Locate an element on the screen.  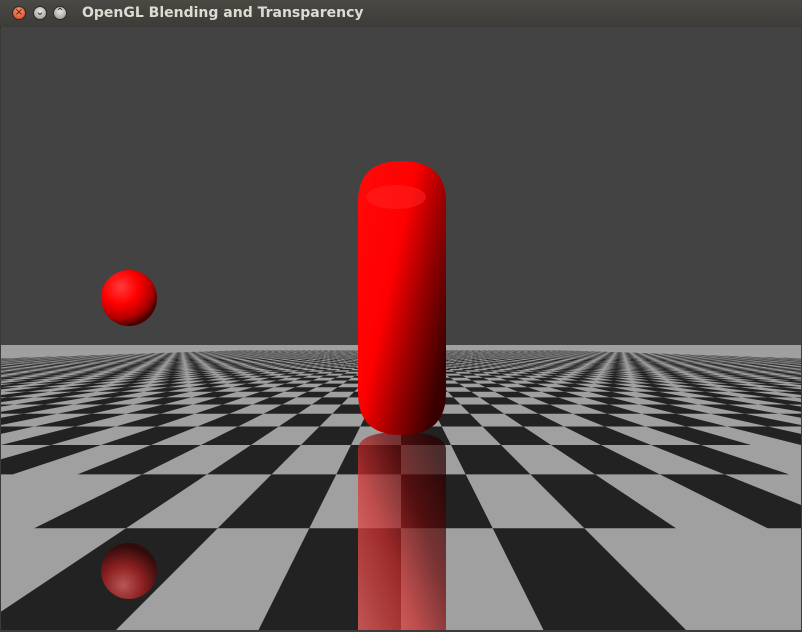
maximize-icon: ⌃ is located at coordinates (60, 12).